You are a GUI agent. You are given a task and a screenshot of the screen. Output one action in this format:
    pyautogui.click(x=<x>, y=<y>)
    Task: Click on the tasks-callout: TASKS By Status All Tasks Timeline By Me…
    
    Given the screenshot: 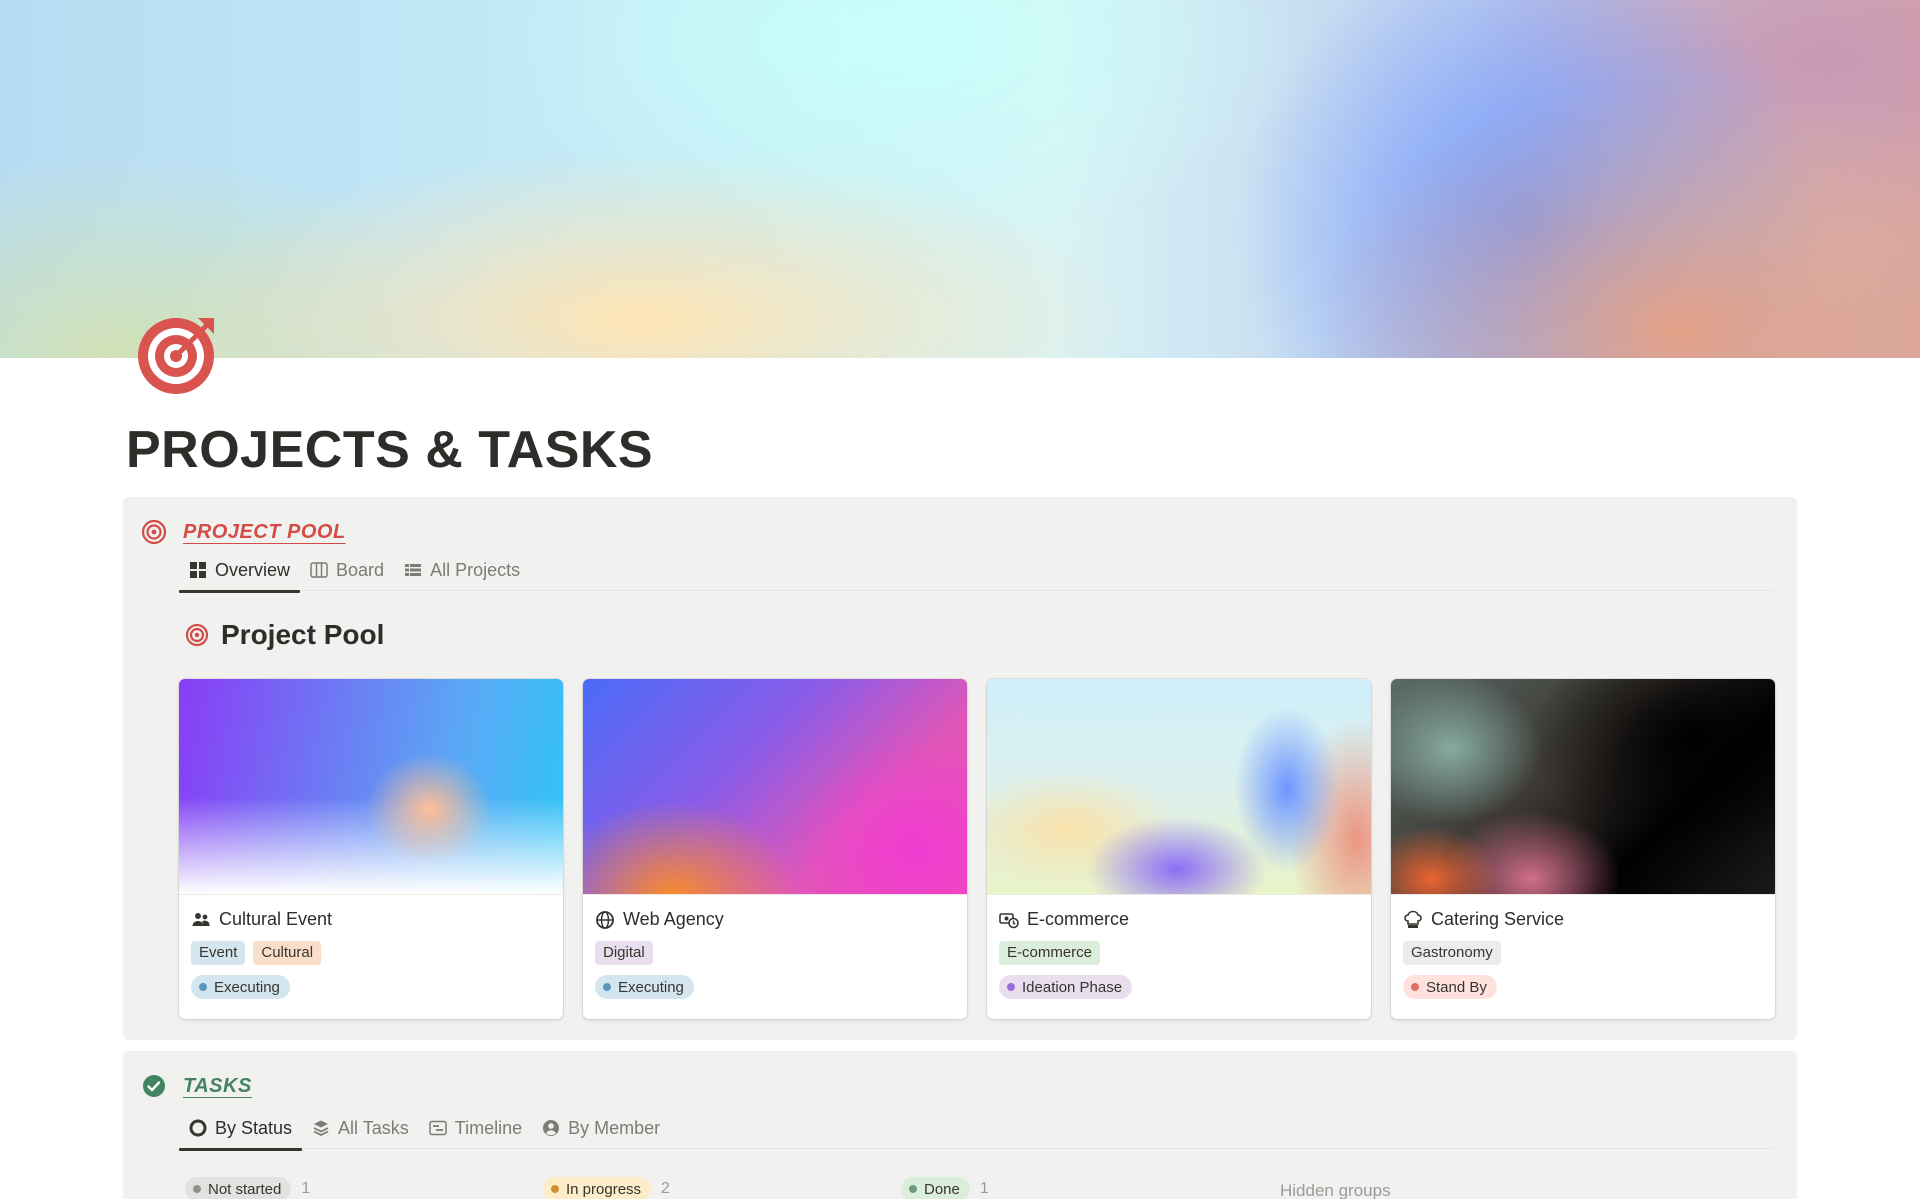 What is the action you would take?
    pyautogui.click(x=960, y=1125)
    